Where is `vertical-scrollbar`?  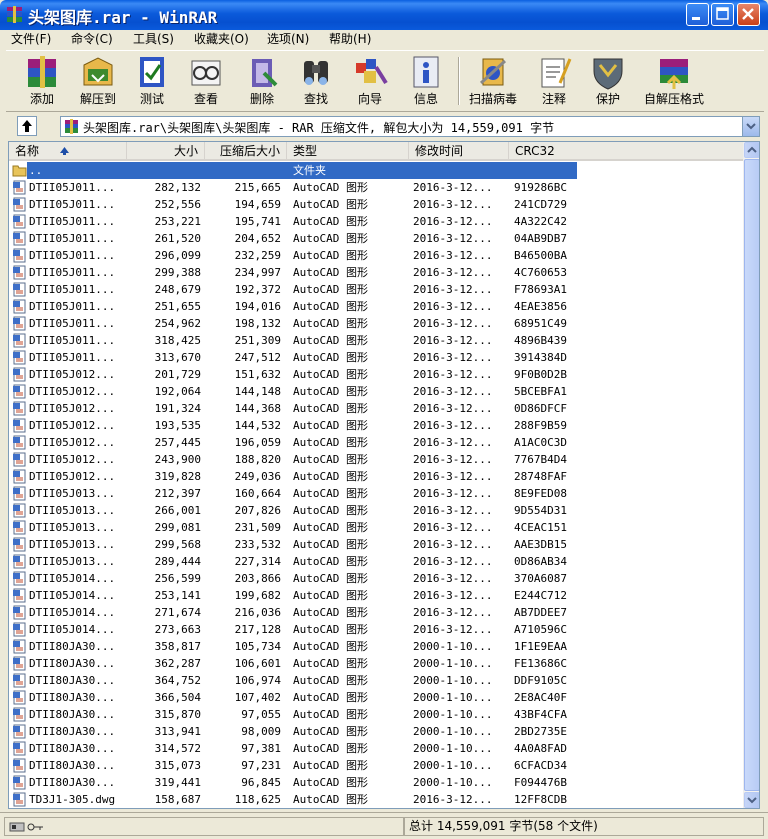
vertical-scrollbar is located at coordinates (751, 475).